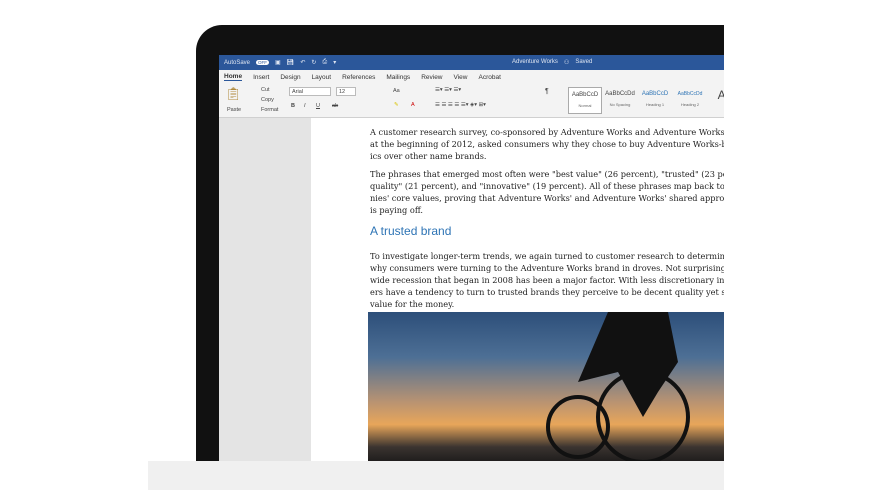 The height and width of the screenshot is (490, 870). I want to click on tab-references: References, so click(358, 77).